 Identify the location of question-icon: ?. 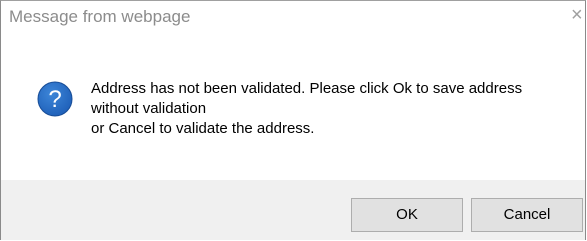
(55, 99).